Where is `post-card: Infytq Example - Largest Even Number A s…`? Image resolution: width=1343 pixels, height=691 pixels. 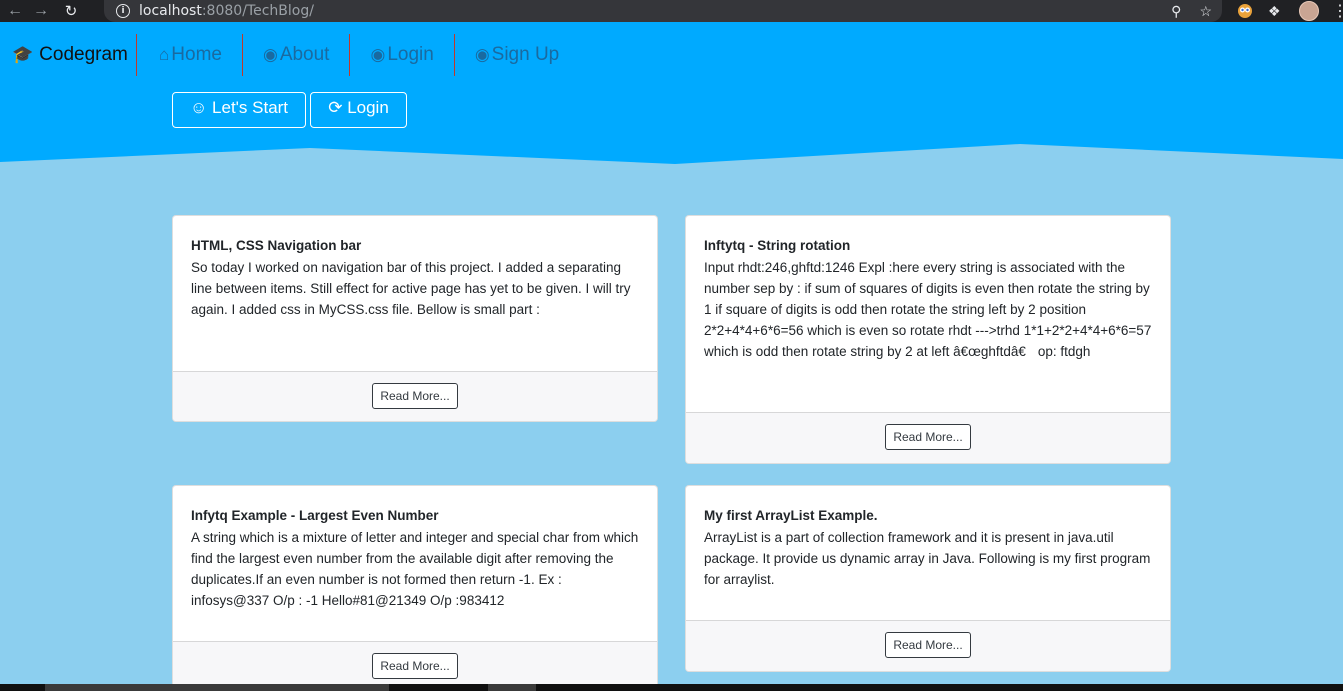 post-card: Infytq Example - Largest Even Number A s… is located at coordinates (415, 588).